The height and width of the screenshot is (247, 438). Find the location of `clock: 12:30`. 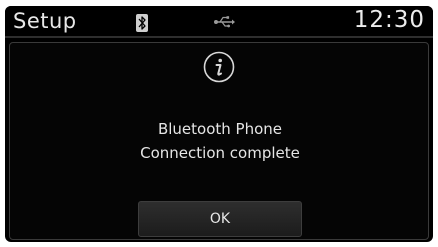

clock: 12:30 is located at coordinates (389, 20).